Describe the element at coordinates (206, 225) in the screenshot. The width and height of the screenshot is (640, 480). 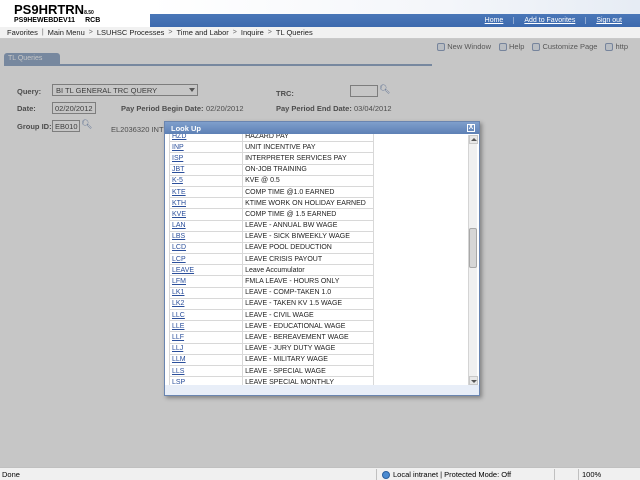
I see `lookup-code-link: LAN` at that location.